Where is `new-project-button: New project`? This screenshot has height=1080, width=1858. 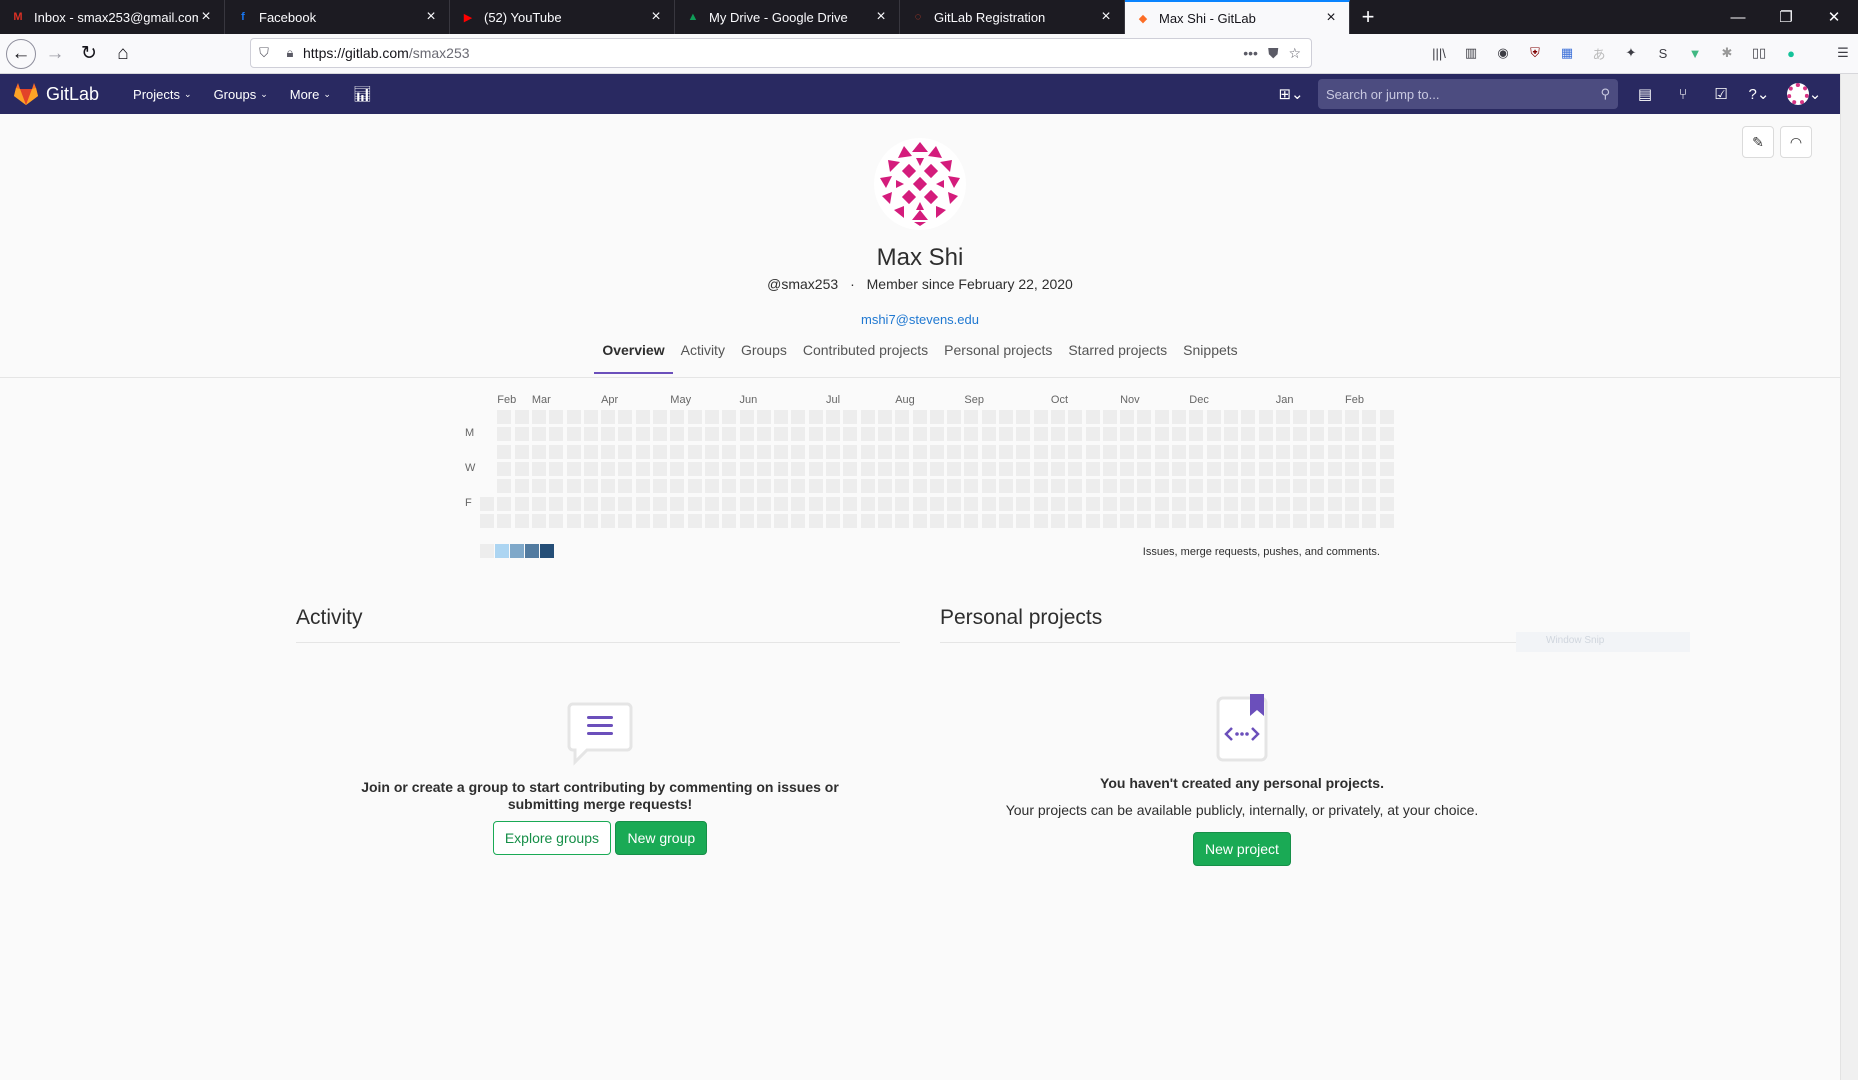
new-project-button: New project is located at coordinates (1242, 849).